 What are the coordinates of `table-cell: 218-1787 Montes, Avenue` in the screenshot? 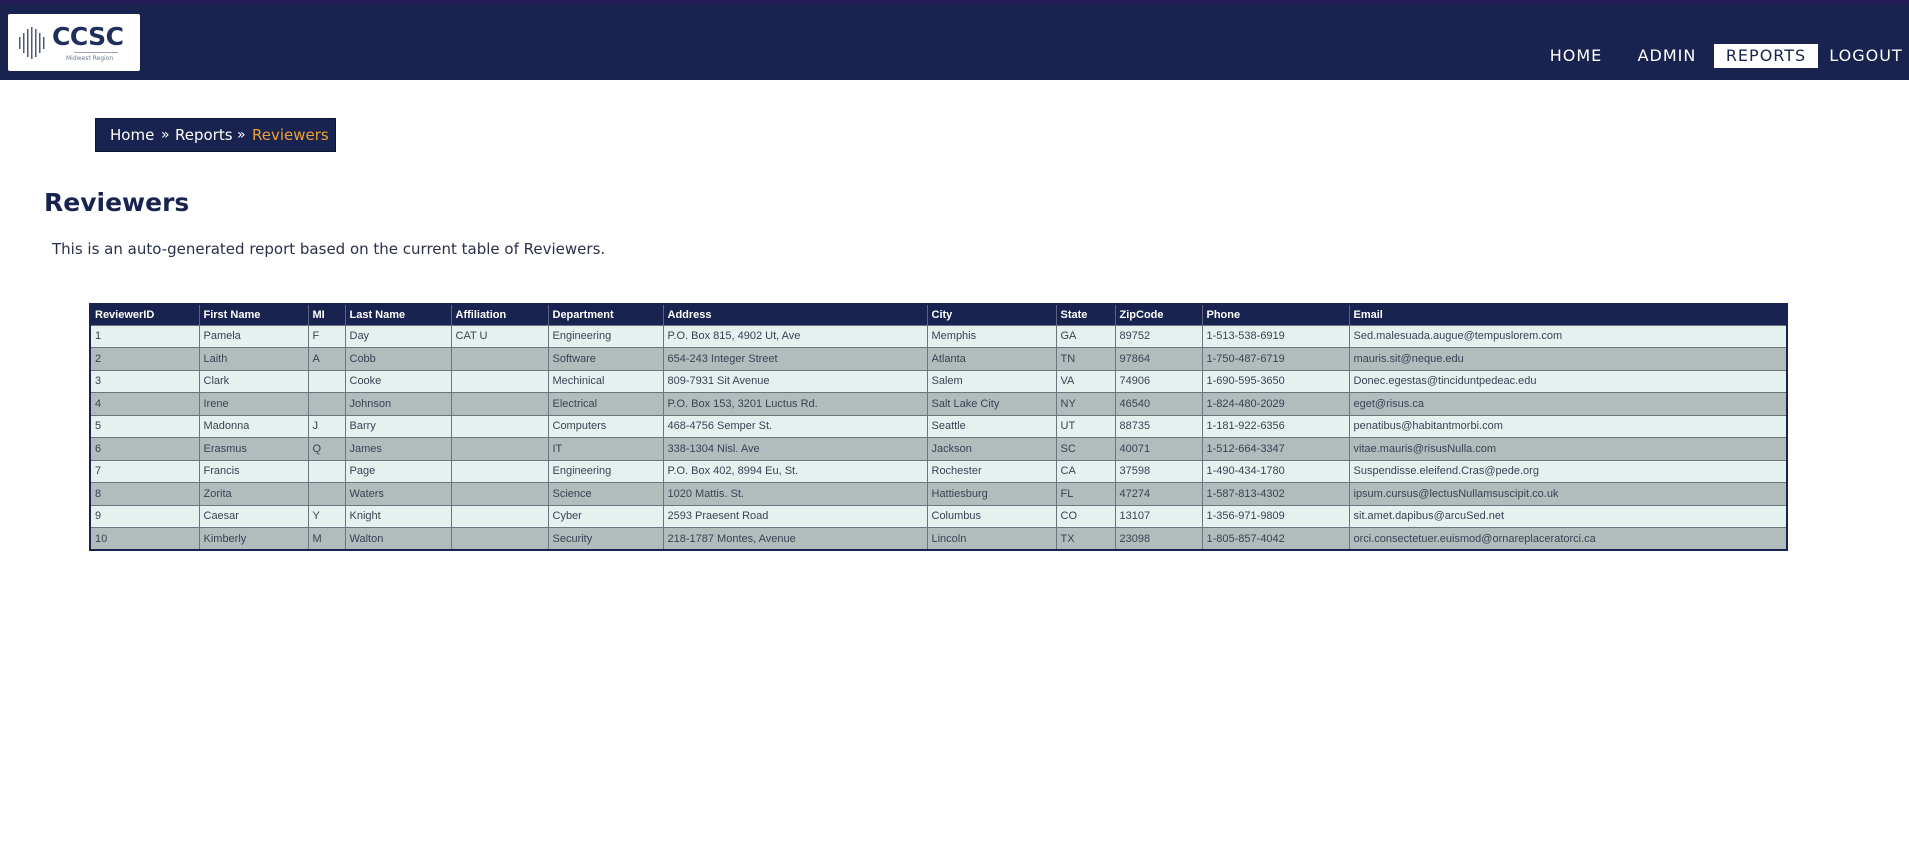 It's located at (795, 538).